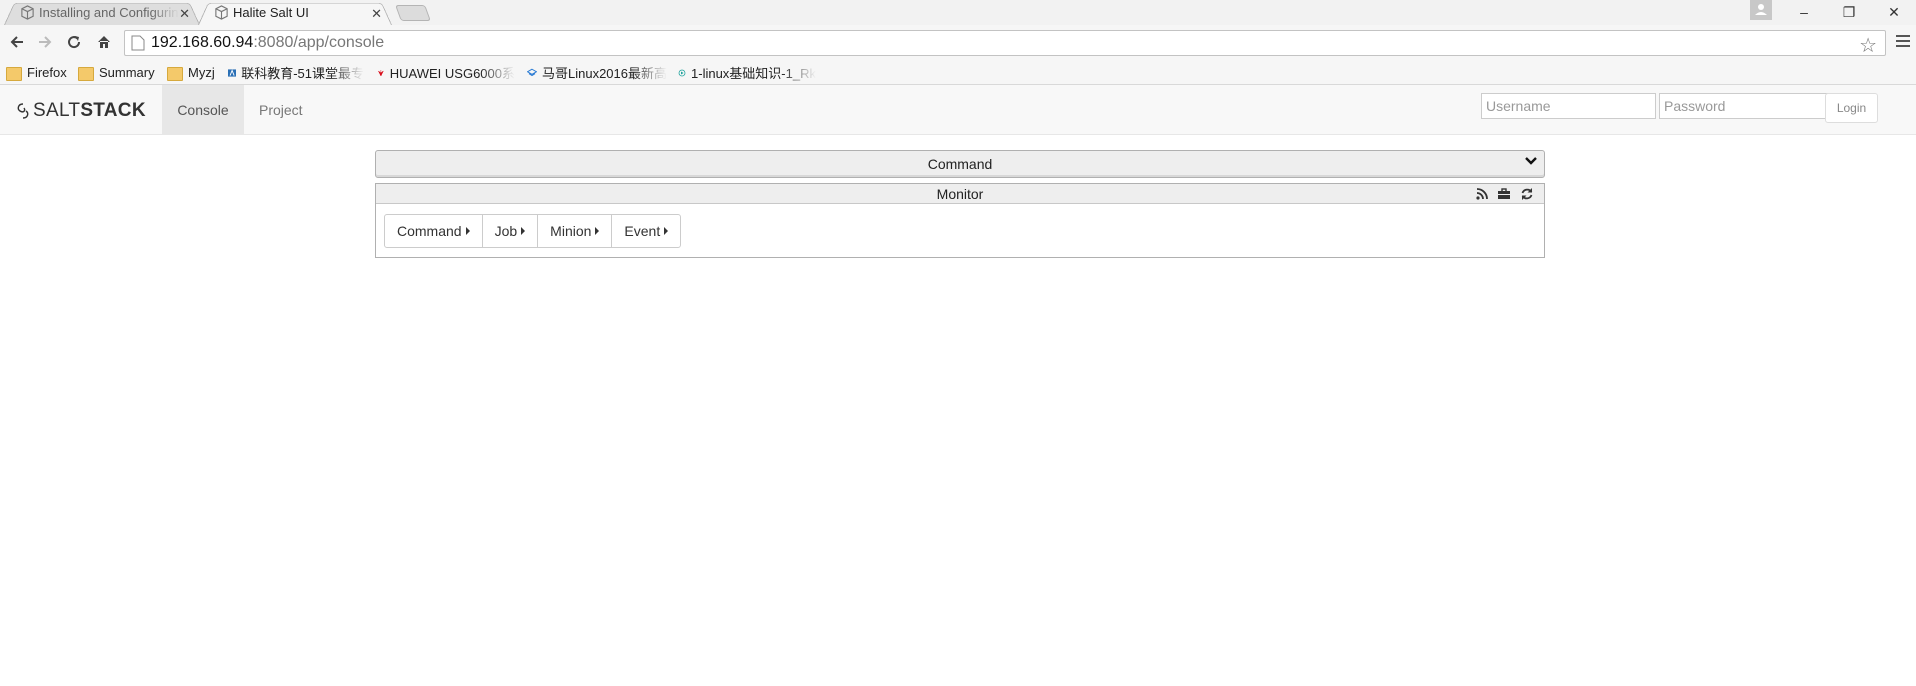  I want to click on close-icon: ✕, so click(1894, 11).